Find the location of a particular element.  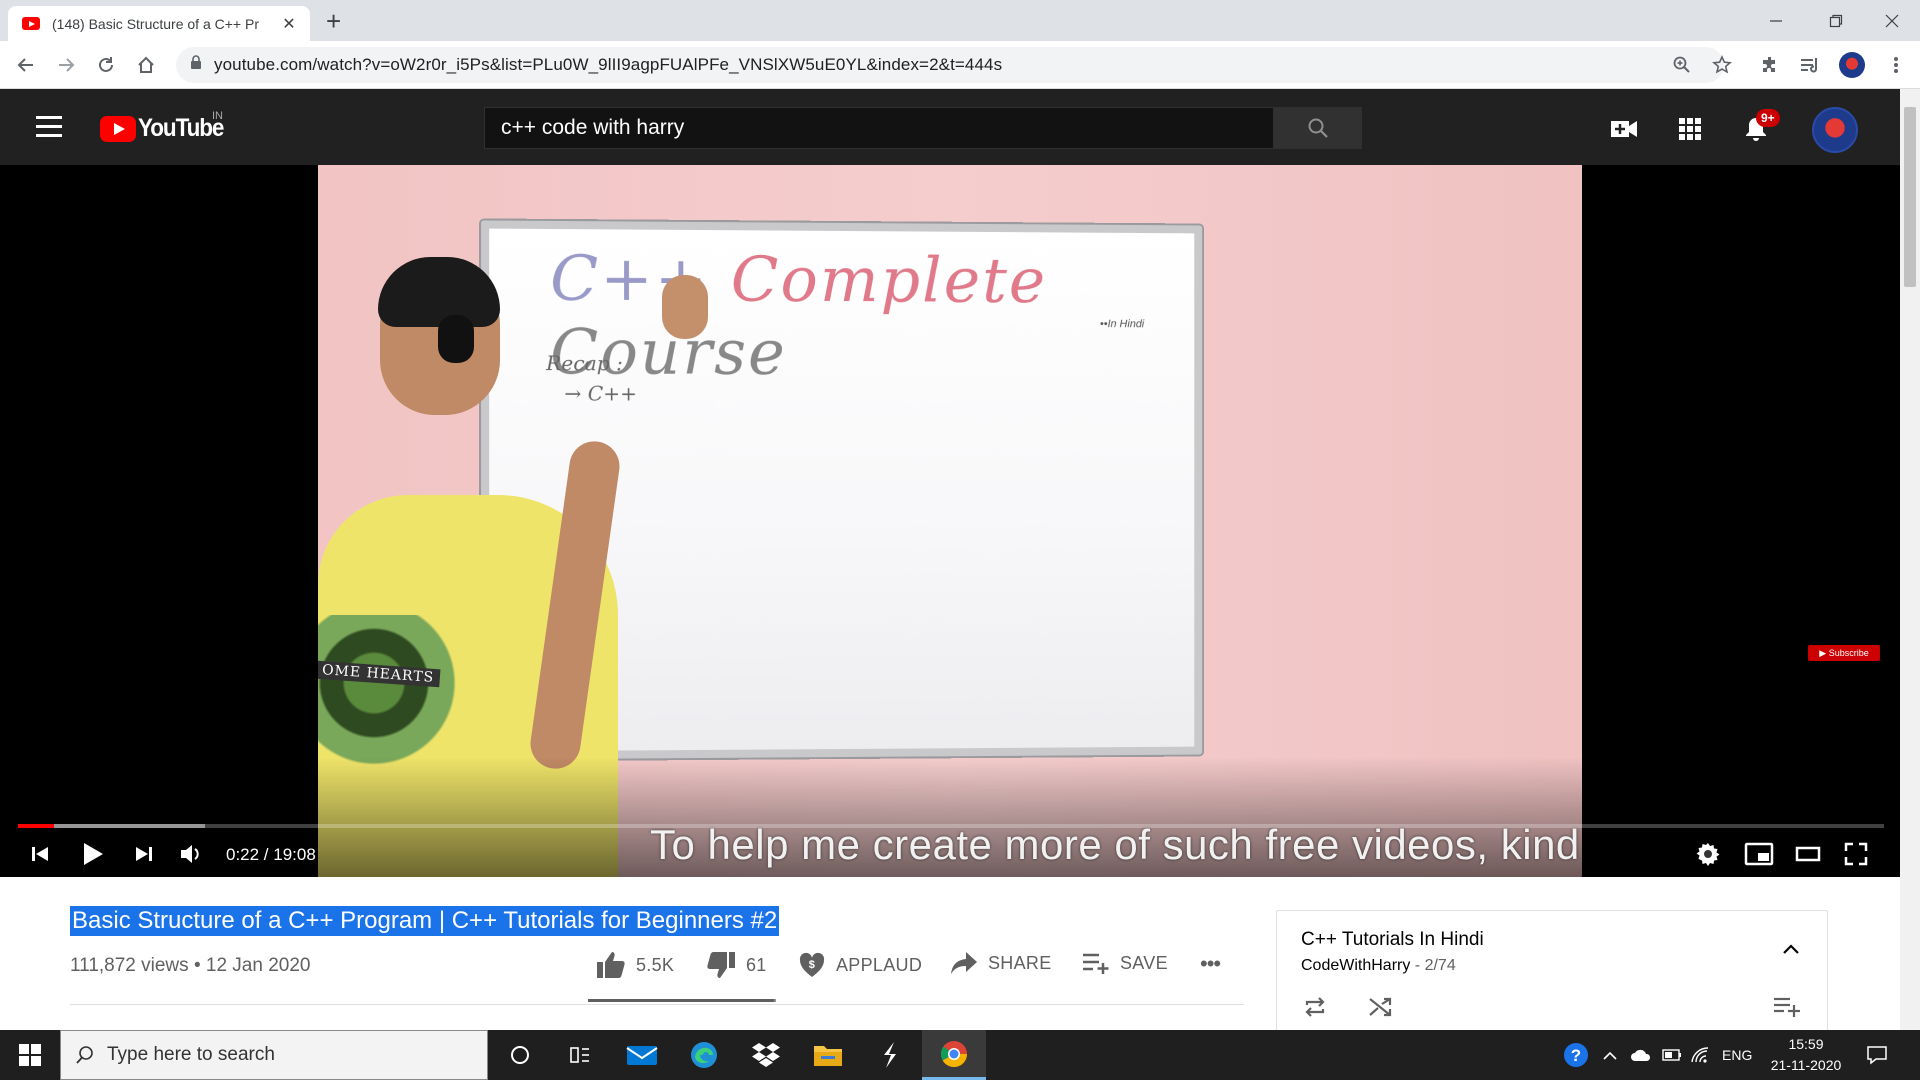

extensions-icon is located at coordinates (1770, 65).